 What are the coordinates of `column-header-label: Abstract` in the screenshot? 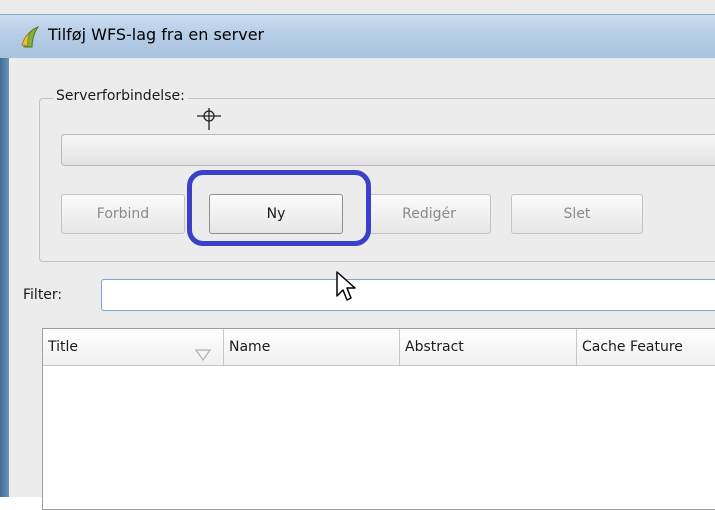 It's located at (434, 347).